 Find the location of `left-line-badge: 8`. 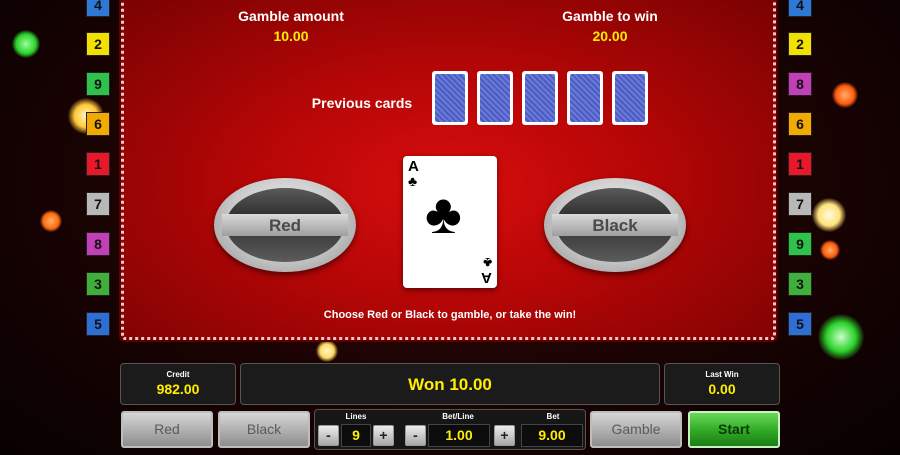

left-line-badge: 8 is located at coordinates (98, 244).